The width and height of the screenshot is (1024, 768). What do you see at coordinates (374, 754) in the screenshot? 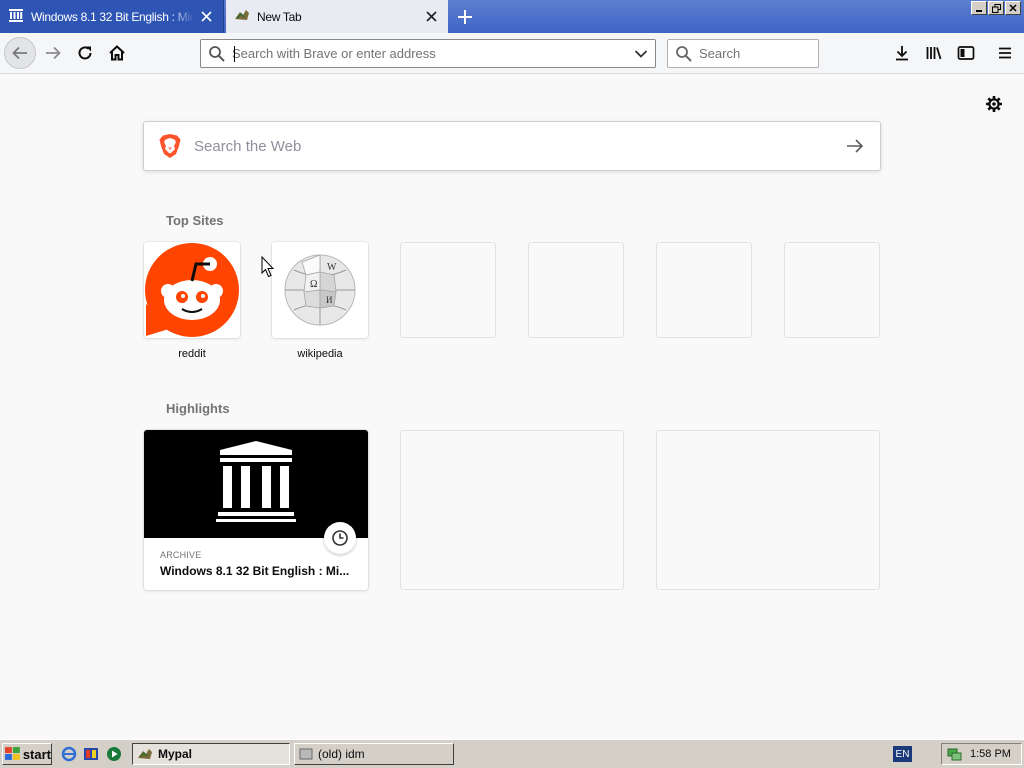
I see `taskbar-item-idm: (old) idm` at bounding box center [374, 754].